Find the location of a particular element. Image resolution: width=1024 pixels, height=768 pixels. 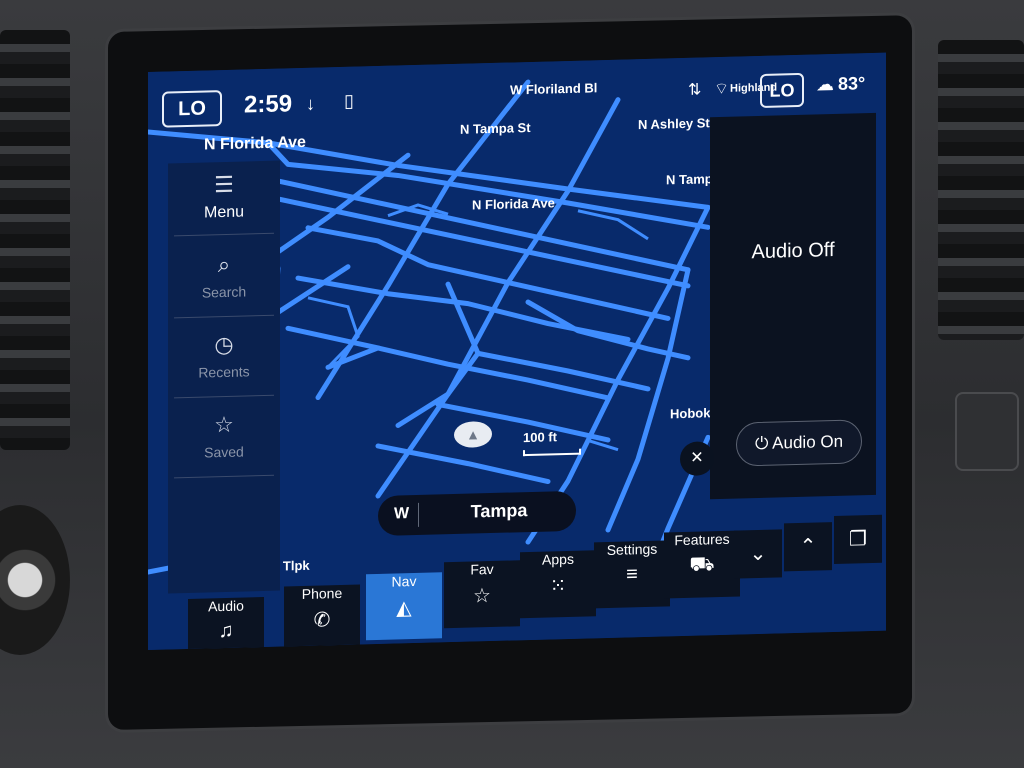

tab-label: Settings is located at coordinates (632, 549).